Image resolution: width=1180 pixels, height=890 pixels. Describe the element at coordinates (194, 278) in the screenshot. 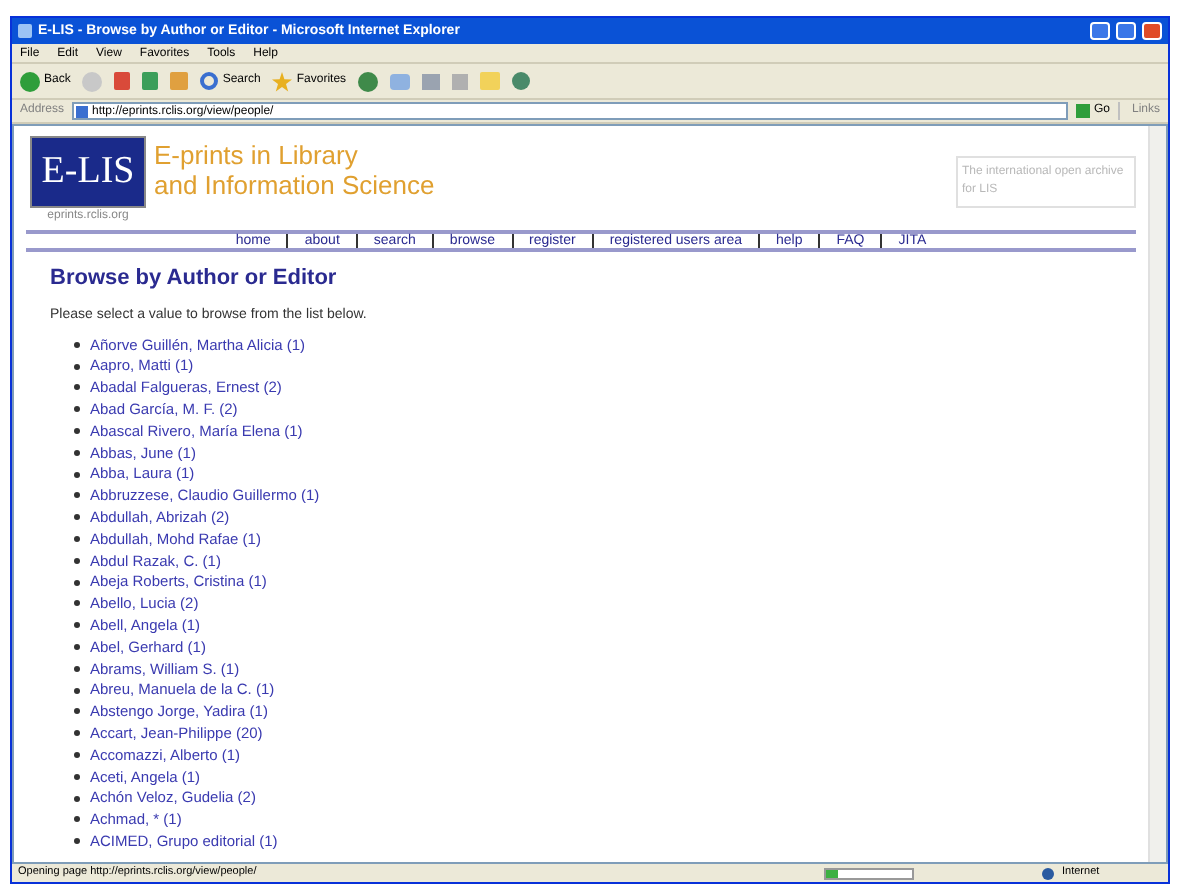

I see `page-heading: Browse by Author or Editor` at that location.